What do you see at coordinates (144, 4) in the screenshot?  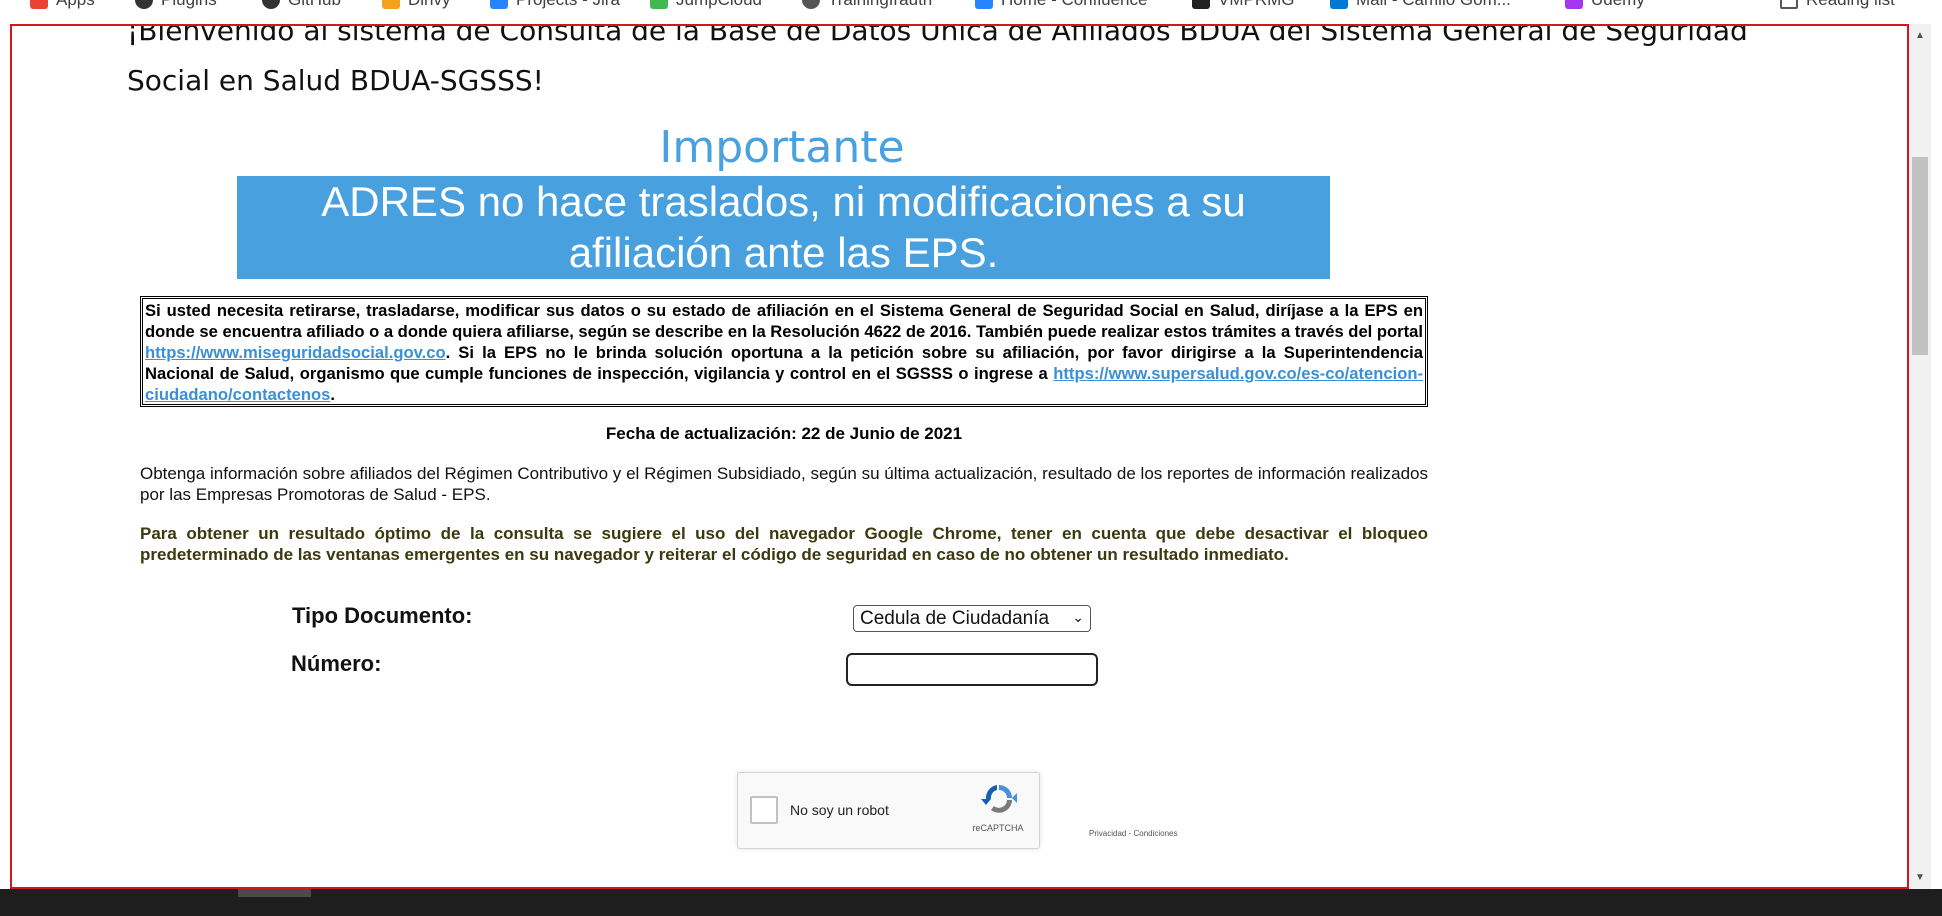 I see `plugins-icon` at bounding box center [144, 4].